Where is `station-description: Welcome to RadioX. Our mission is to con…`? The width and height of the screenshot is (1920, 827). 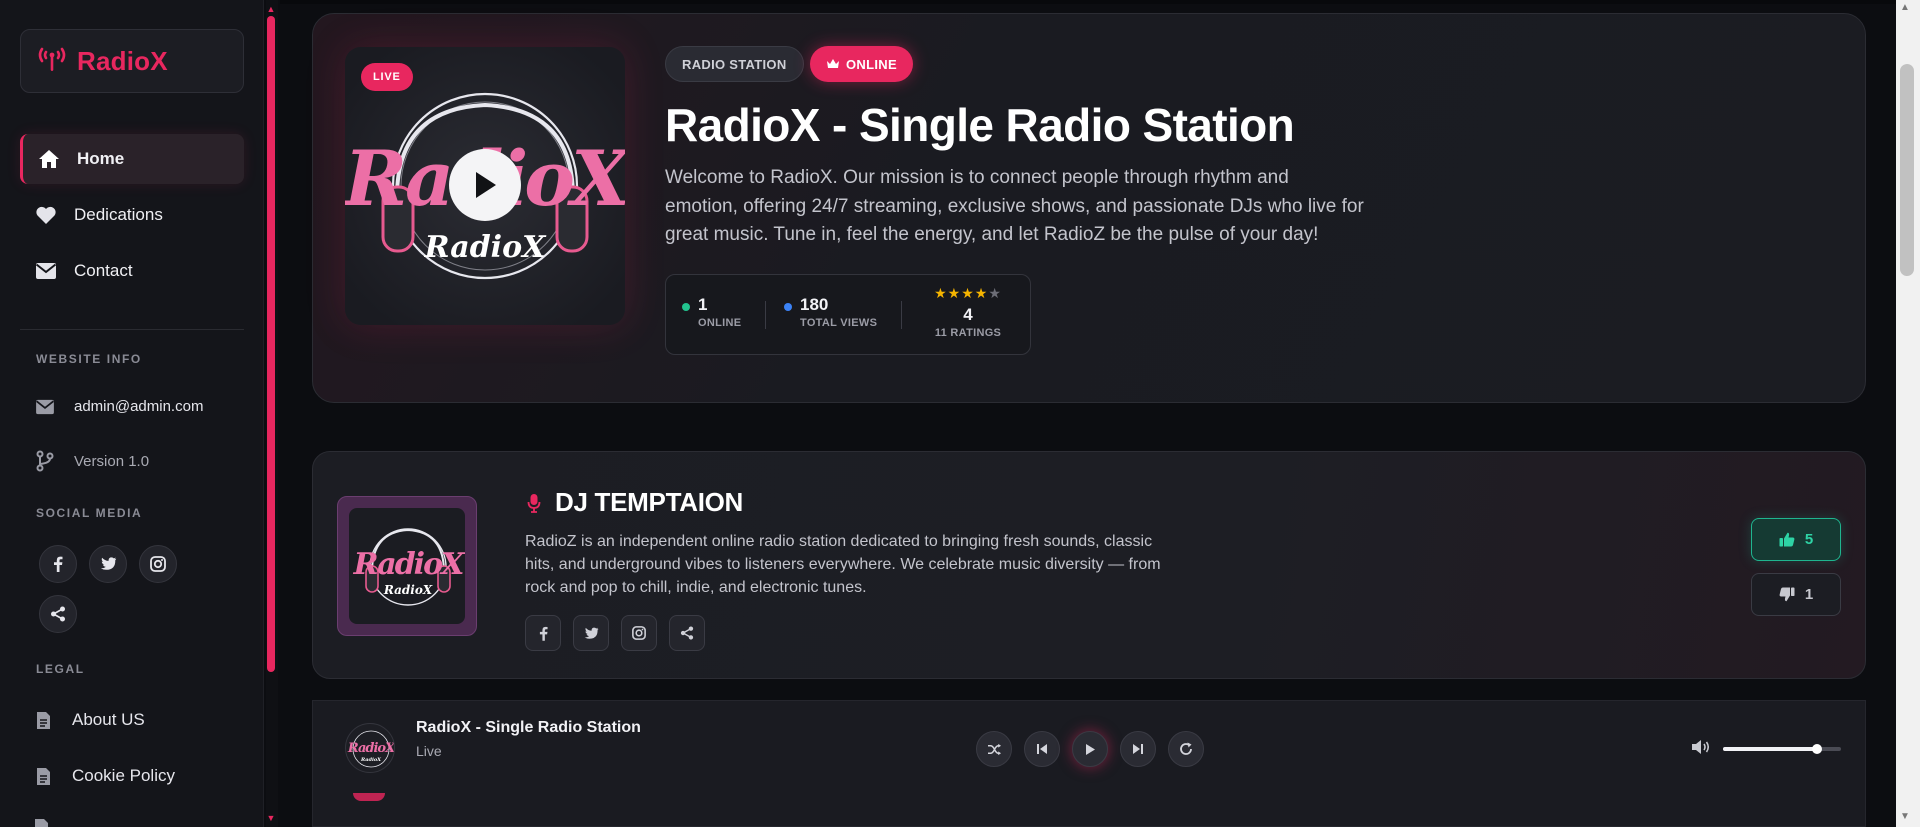
station-description: Welcome to RadioX. Our mission is to con… is located at coordinates (1014, 206).